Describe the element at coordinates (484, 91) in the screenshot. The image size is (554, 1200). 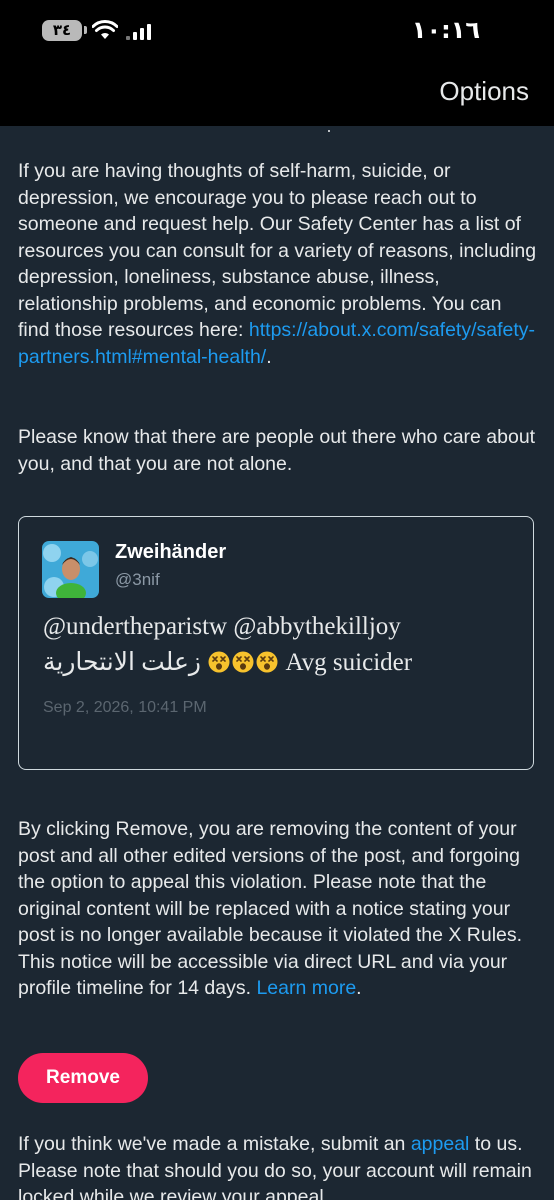
I see `options-button: Options` at that location.